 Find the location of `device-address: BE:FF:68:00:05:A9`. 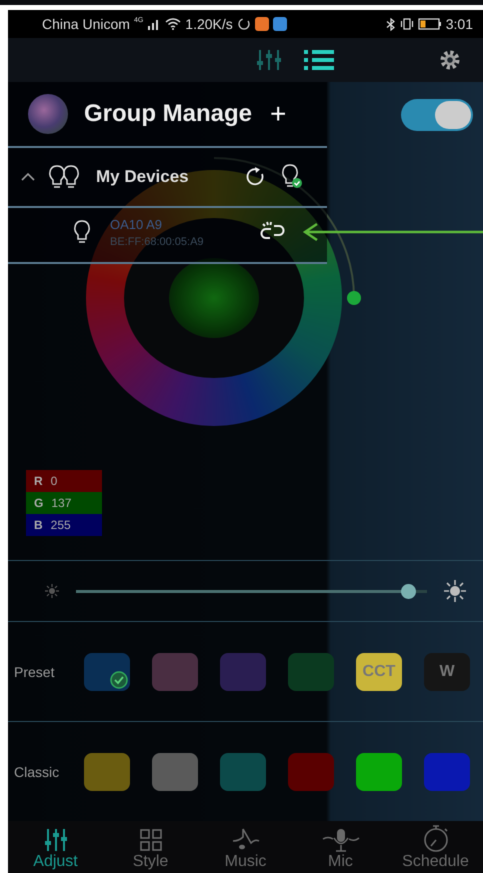

device-address: BE:FF:68:00:05:A9 is located at coordinates (157, 242).